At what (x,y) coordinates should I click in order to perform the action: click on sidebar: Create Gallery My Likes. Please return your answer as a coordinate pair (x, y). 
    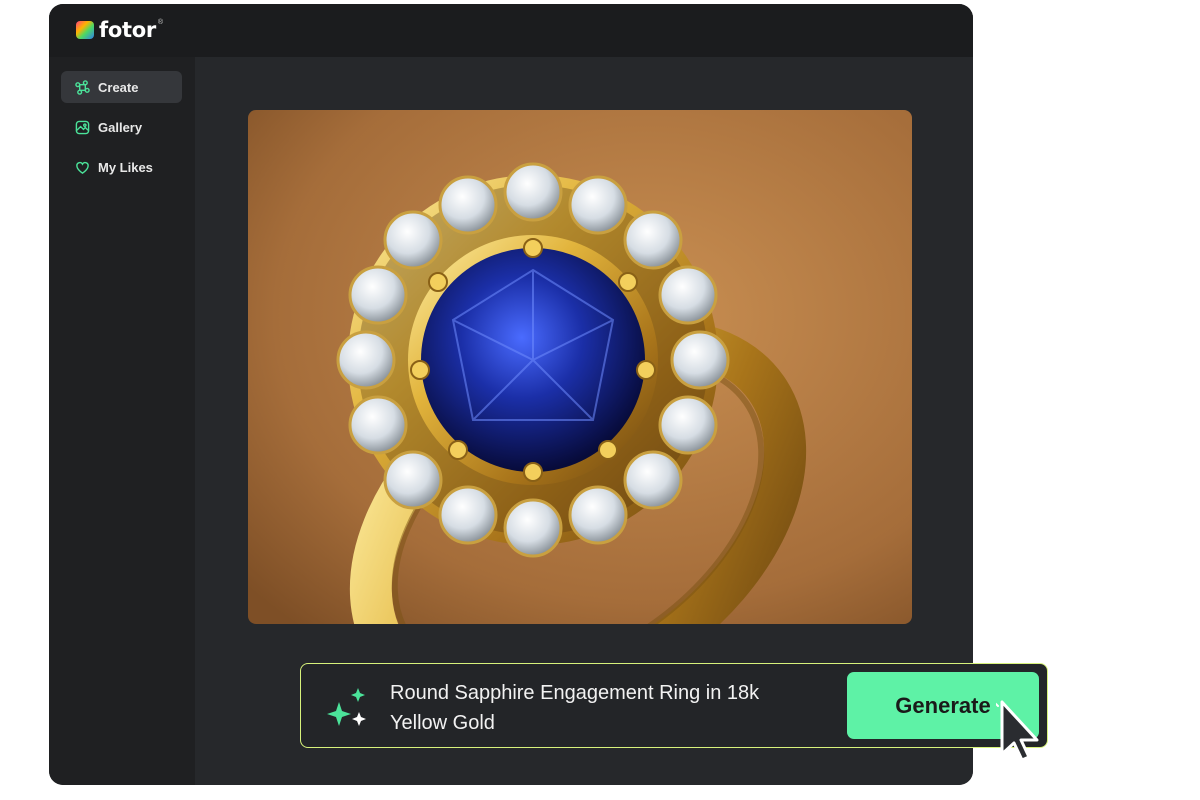
    Looking at the image, I should click on (122, 421).